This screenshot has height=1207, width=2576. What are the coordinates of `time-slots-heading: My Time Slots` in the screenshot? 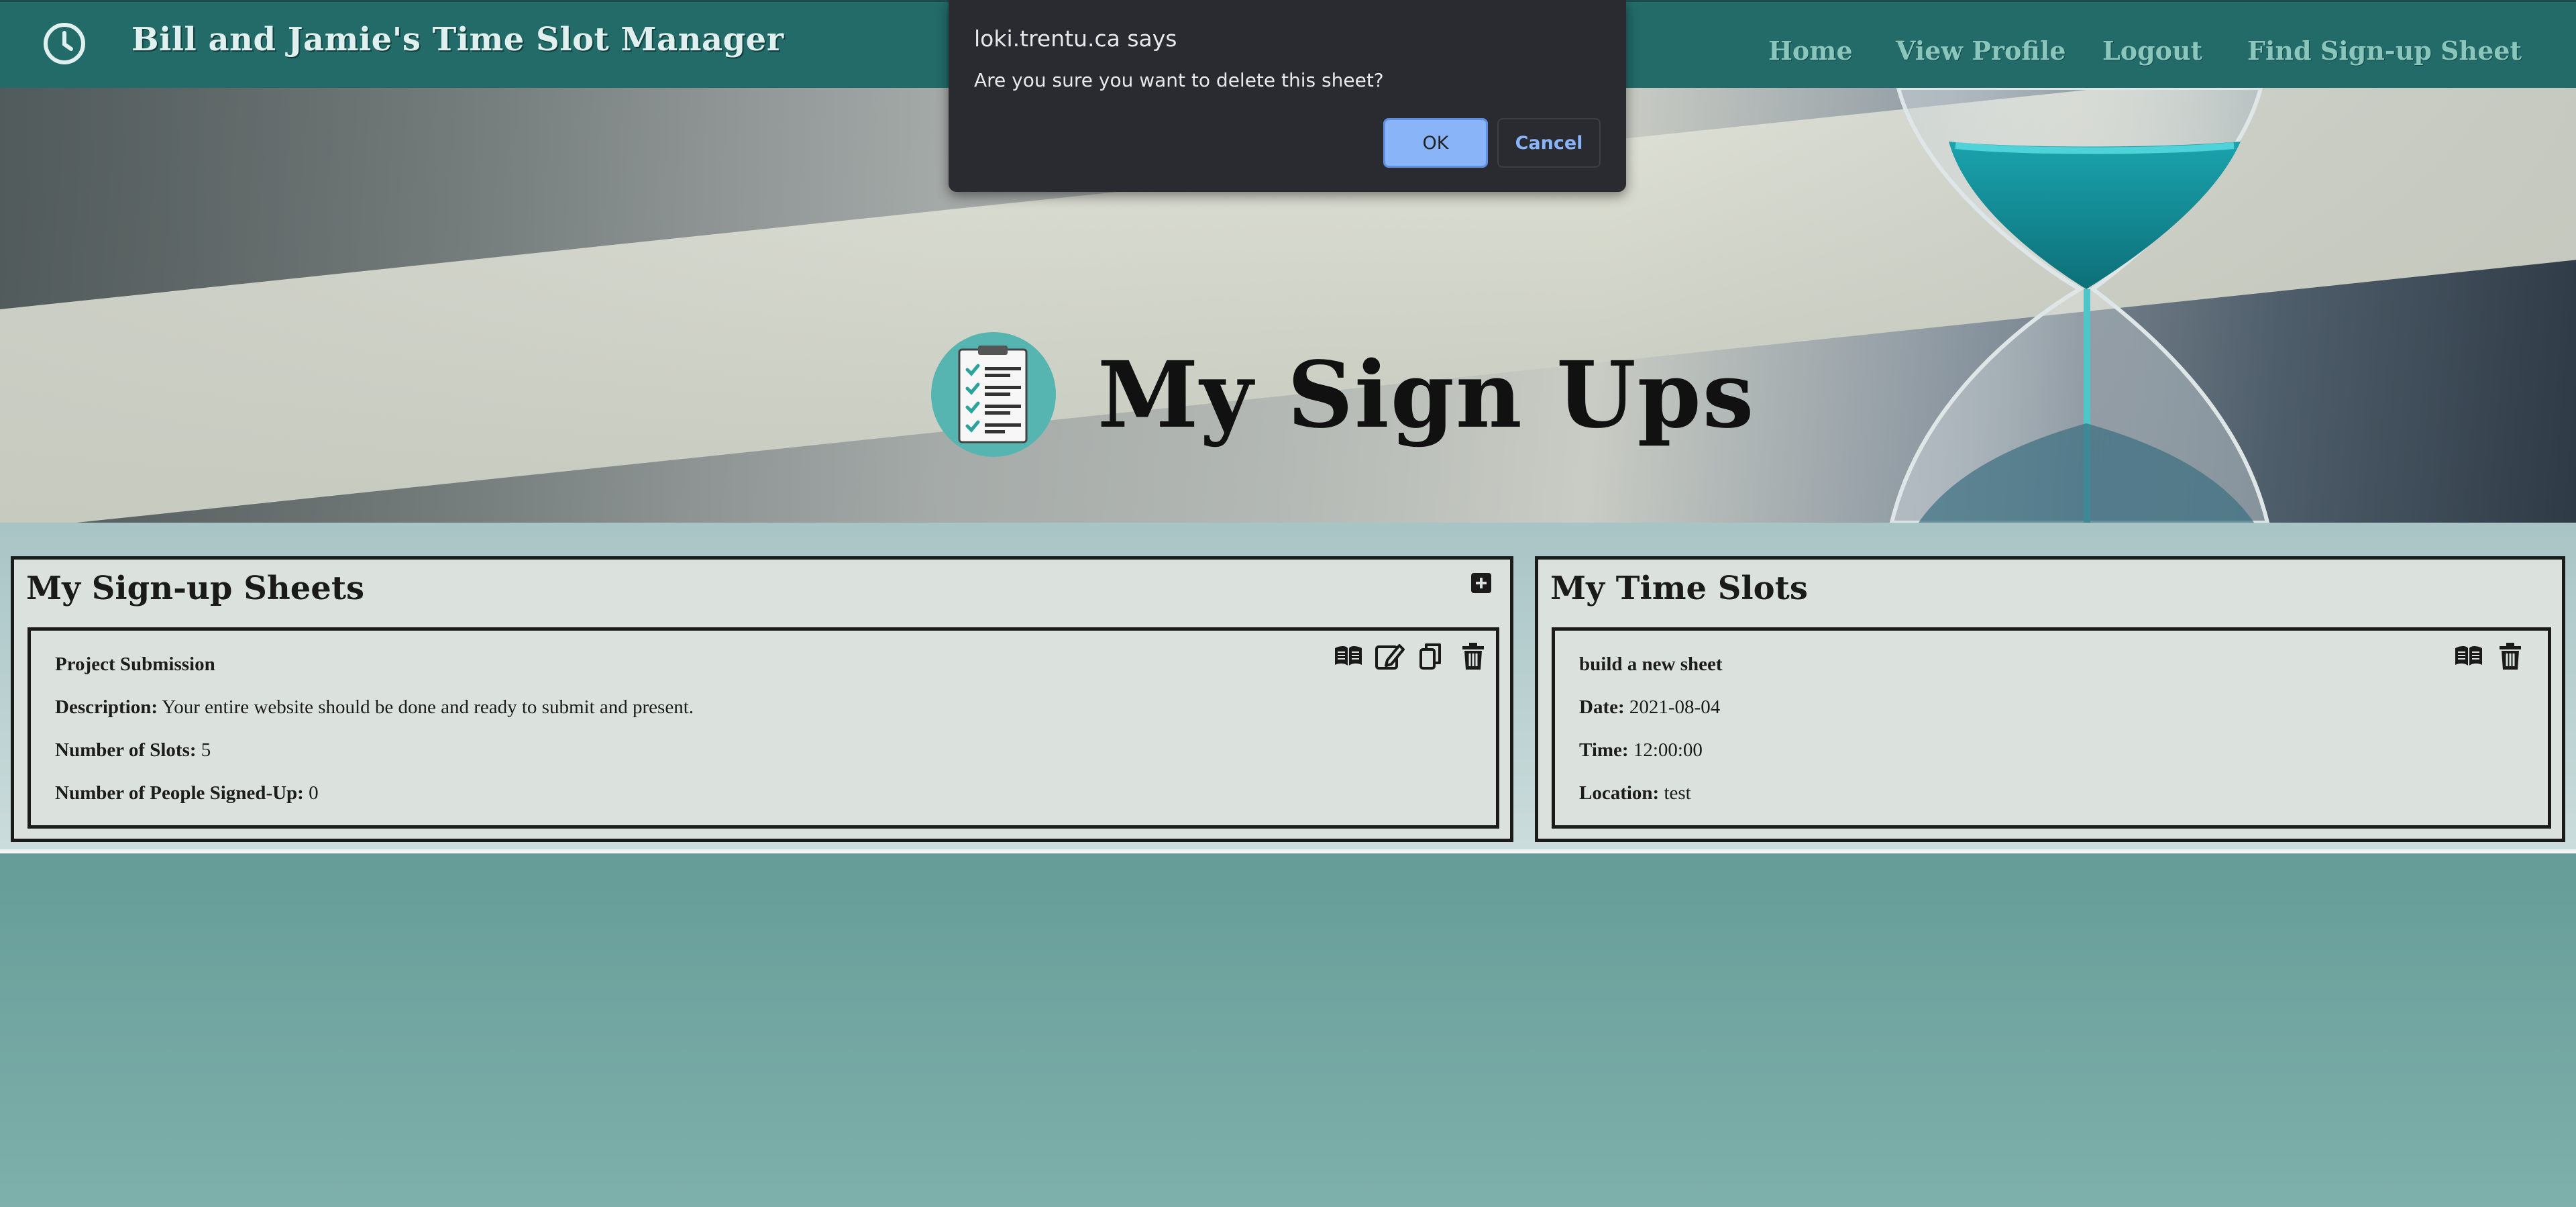 It's located at (1679, 588).